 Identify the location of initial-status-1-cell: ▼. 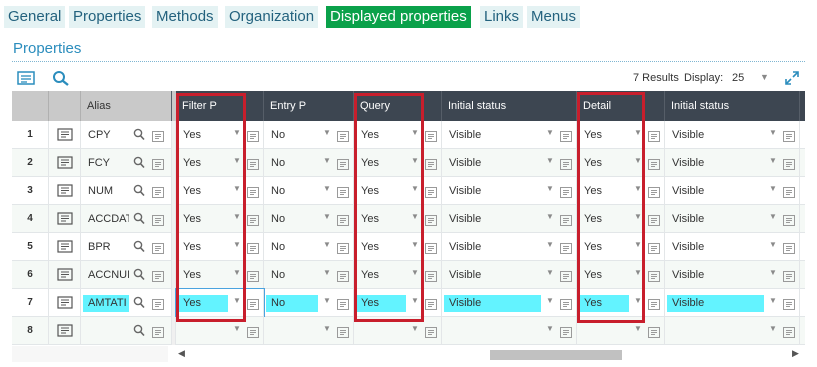
(509, 331).